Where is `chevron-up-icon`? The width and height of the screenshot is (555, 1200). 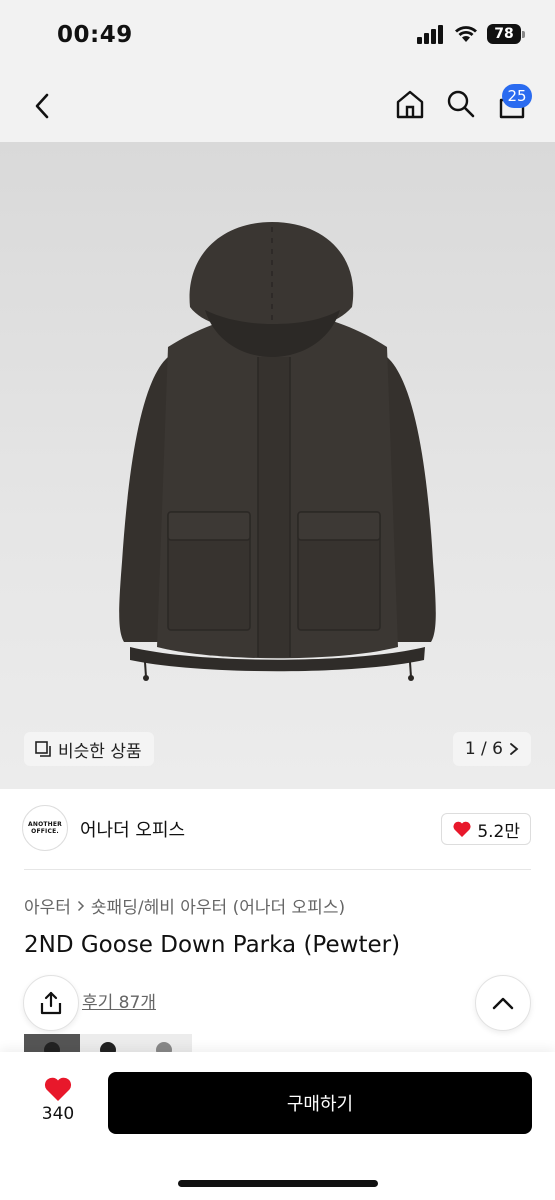 chevron-up-icon is located at coordinates (503, 1003).